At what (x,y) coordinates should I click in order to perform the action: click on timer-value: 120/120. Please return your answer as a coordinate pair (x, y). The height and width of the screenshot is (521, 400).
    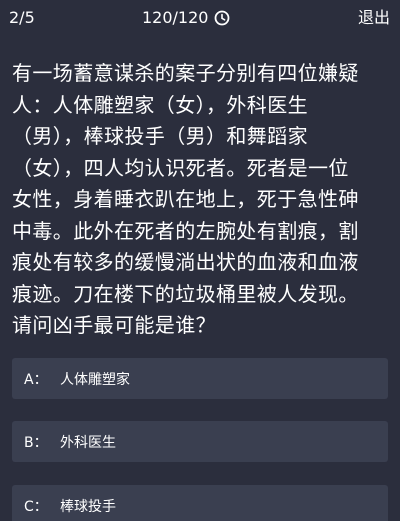
    Looking at the image, I should click on (175, 17).